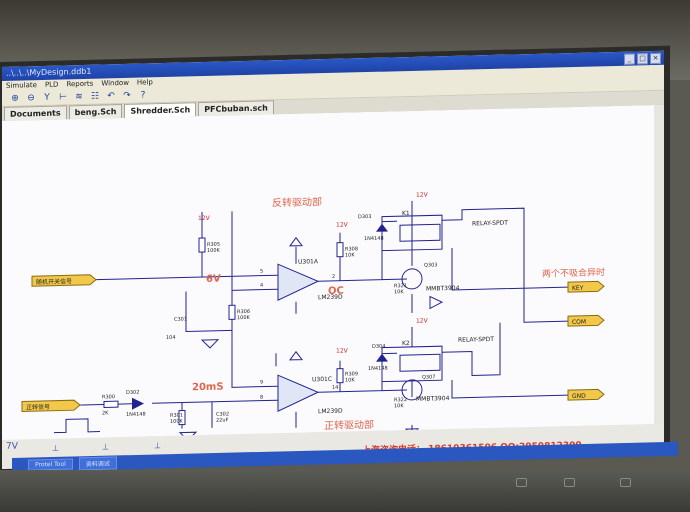 The height and width of the screenshot is (512, 690). I want to click on label-relay-k1-type: RELAY-SPDT, so click(490, 224).